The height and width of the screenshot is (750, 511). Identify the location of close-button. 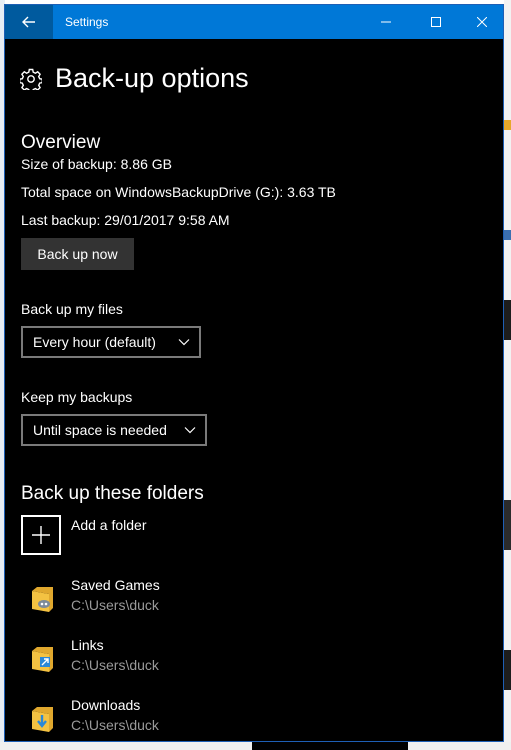
(481, 22).